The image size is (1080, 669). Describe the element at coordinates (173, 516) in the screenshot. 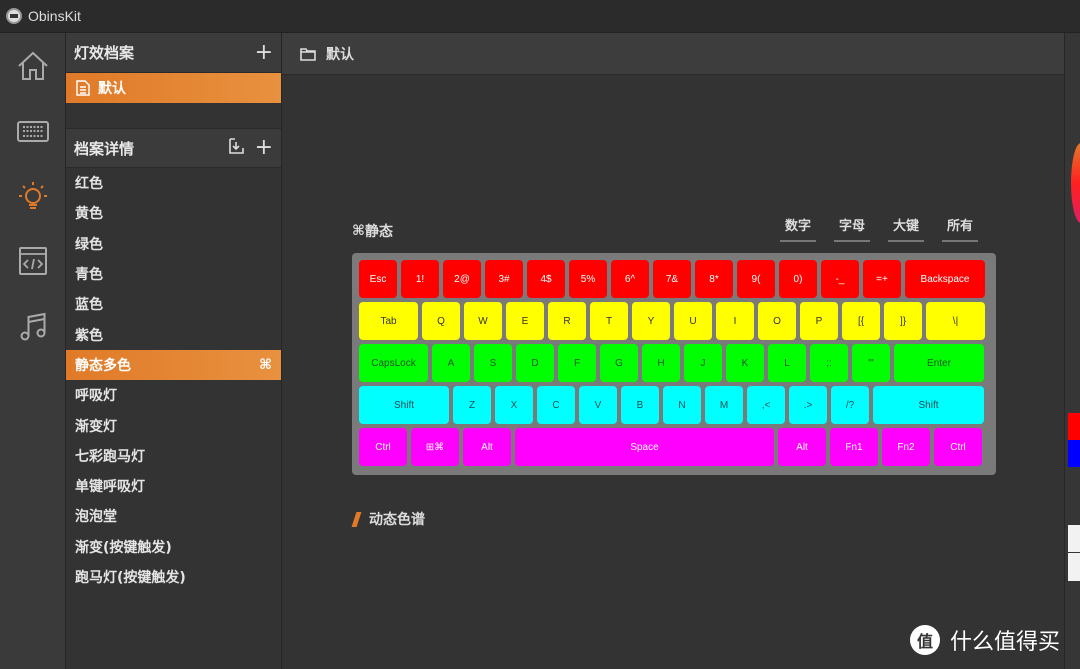

I see `effect-item: 泡泡堂` at that location.